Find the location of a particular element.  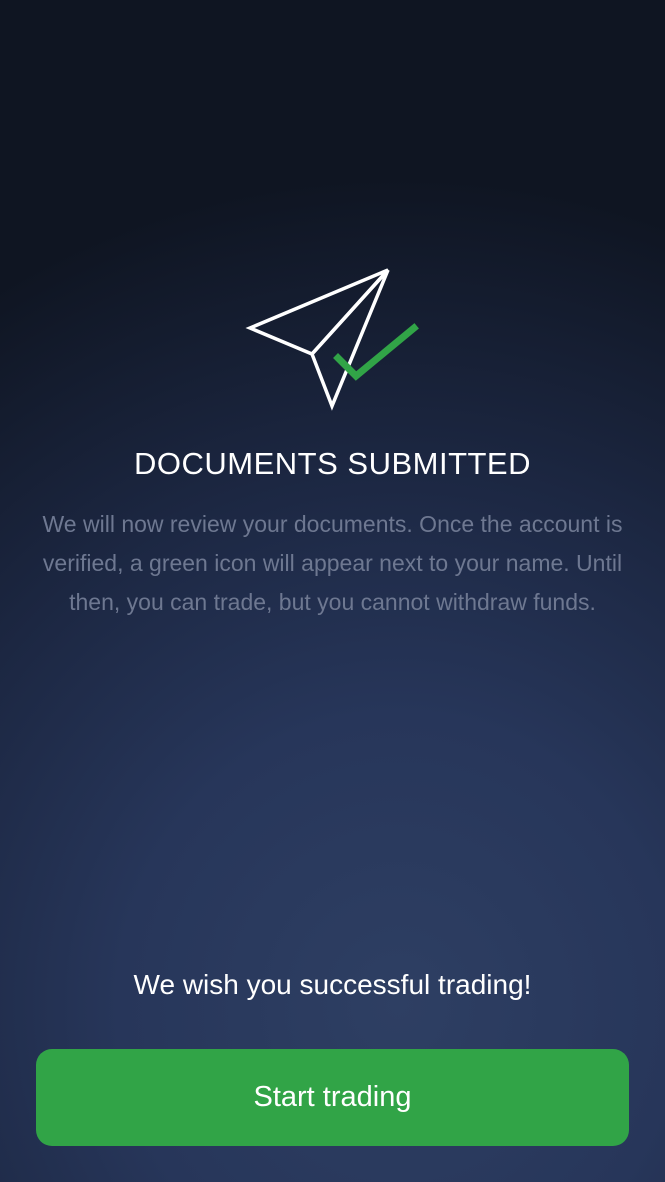

wish-text: We wish you successful trading! is located at coordinates (332, 984).